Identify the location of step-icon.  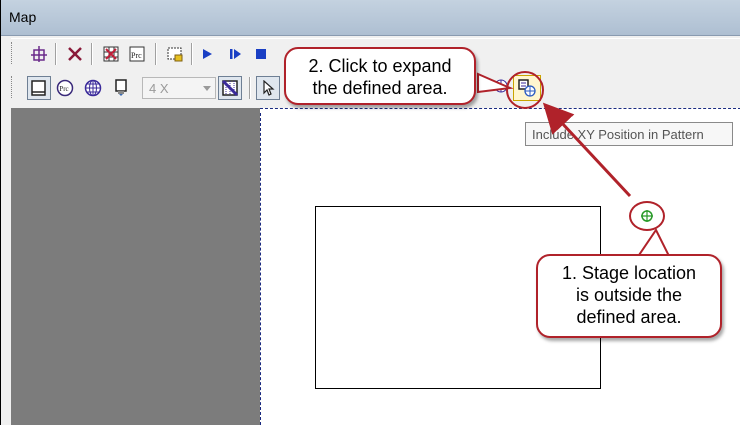
(235, 54).